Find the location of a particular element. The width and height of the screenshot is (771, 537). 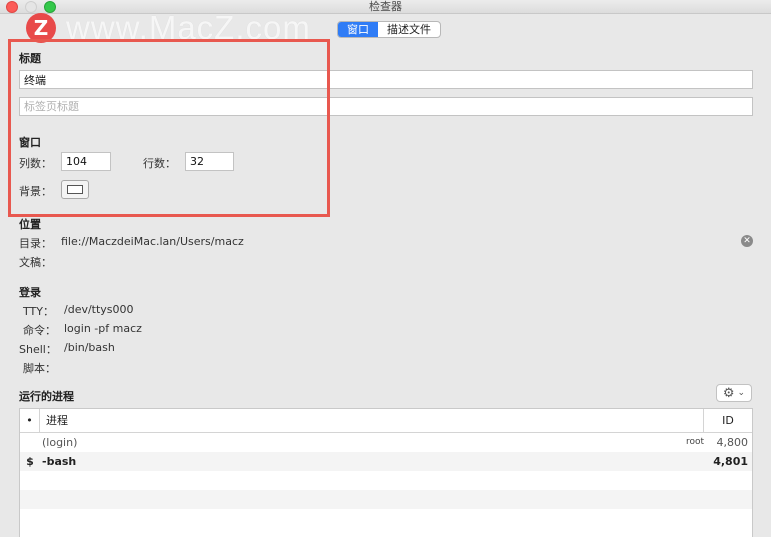

command-label: 命令： is located at coordinates (39, 330).